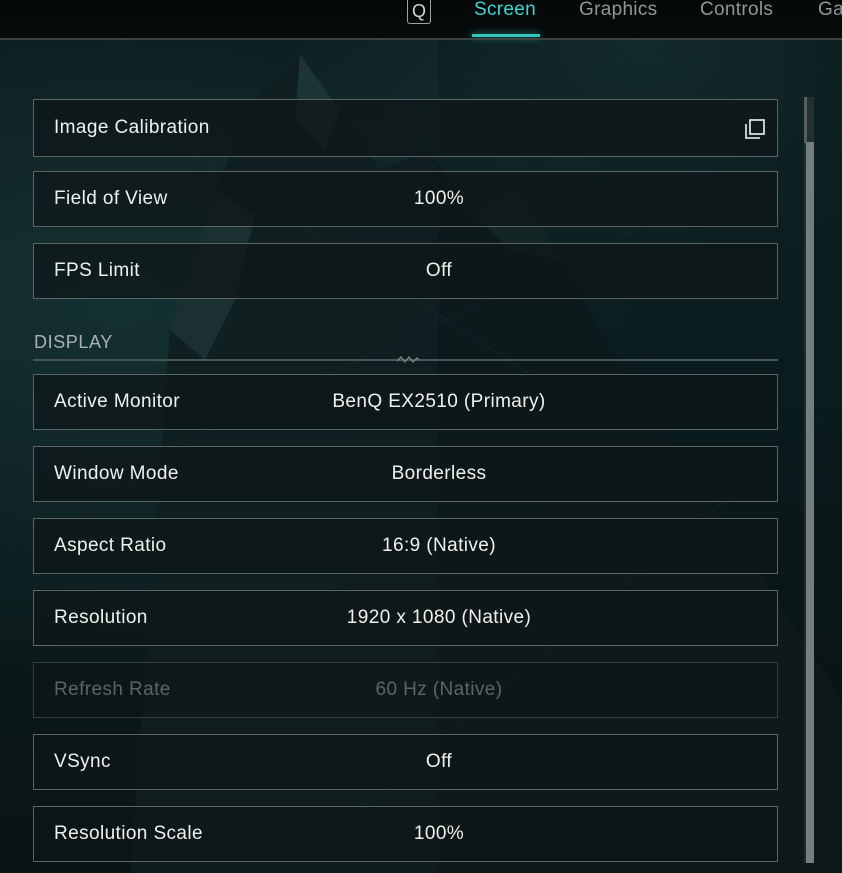 The width and height of the screenshot is (842, 873). Describe the element at coordinates (101, 617) in the screenshot. I see `setting-label: Resolution` at that location.